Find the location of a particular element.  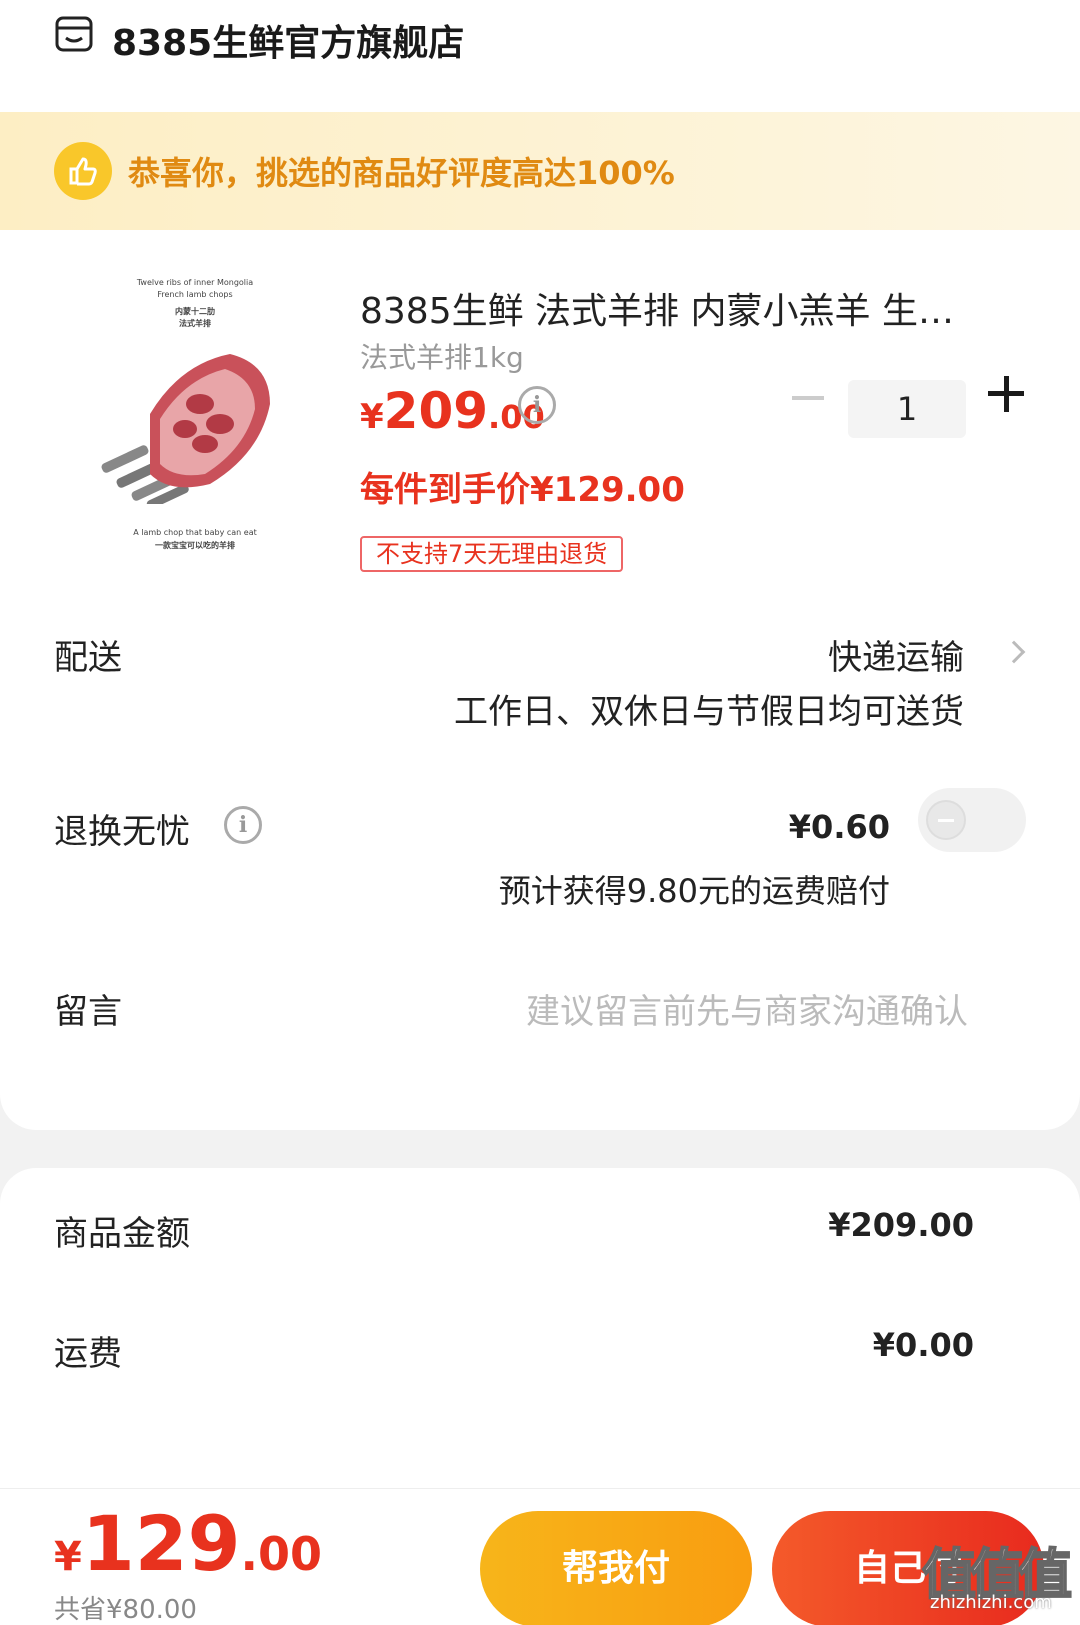

rating-banner: 恭喜你，挑选的商品好评度高达100% is located at coordinates (540, 171).